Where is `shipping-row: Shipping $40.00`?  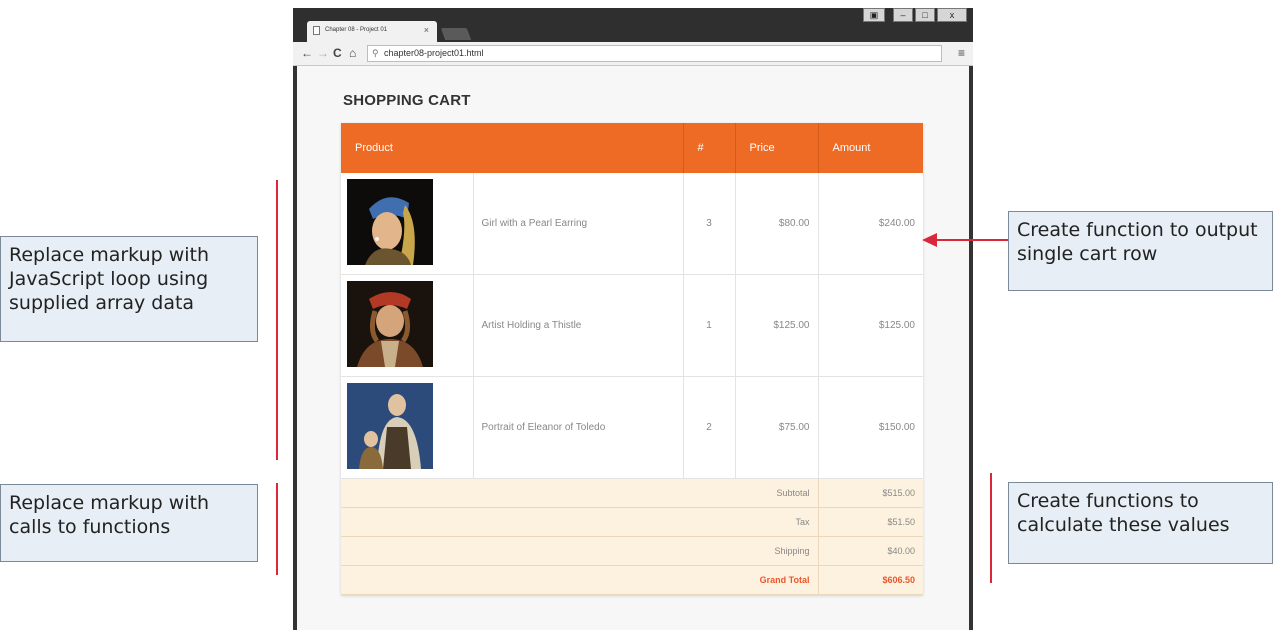 shipping-row: Shipping $40.00 is located at coordinates (632, 551).